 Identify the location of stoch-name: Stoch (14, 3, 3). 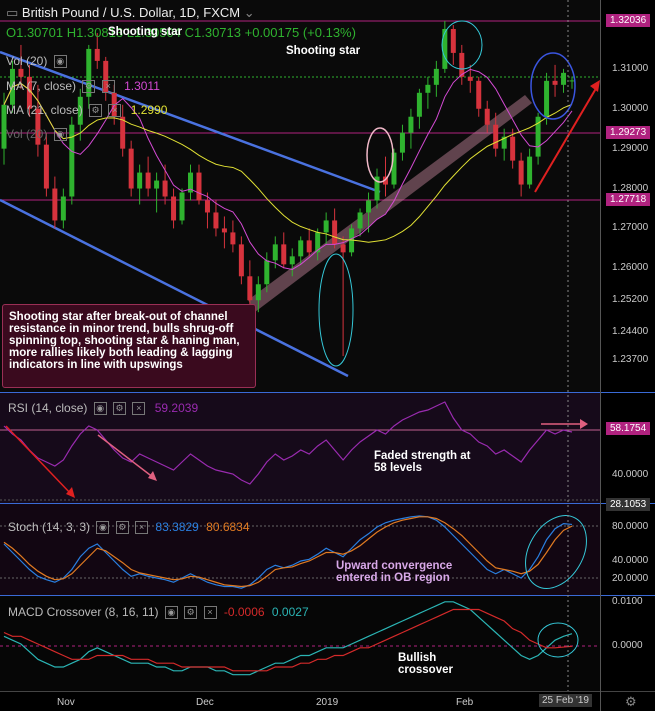
(49, 527).